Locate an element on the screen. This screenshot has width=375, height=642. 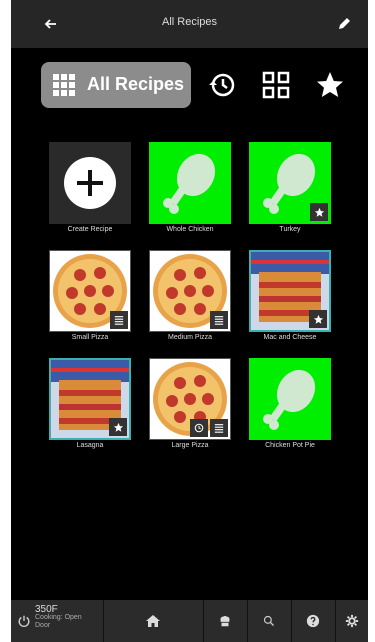
bottom-bar: 350F Cooking: Open Door is located at coordinates (189, 621).